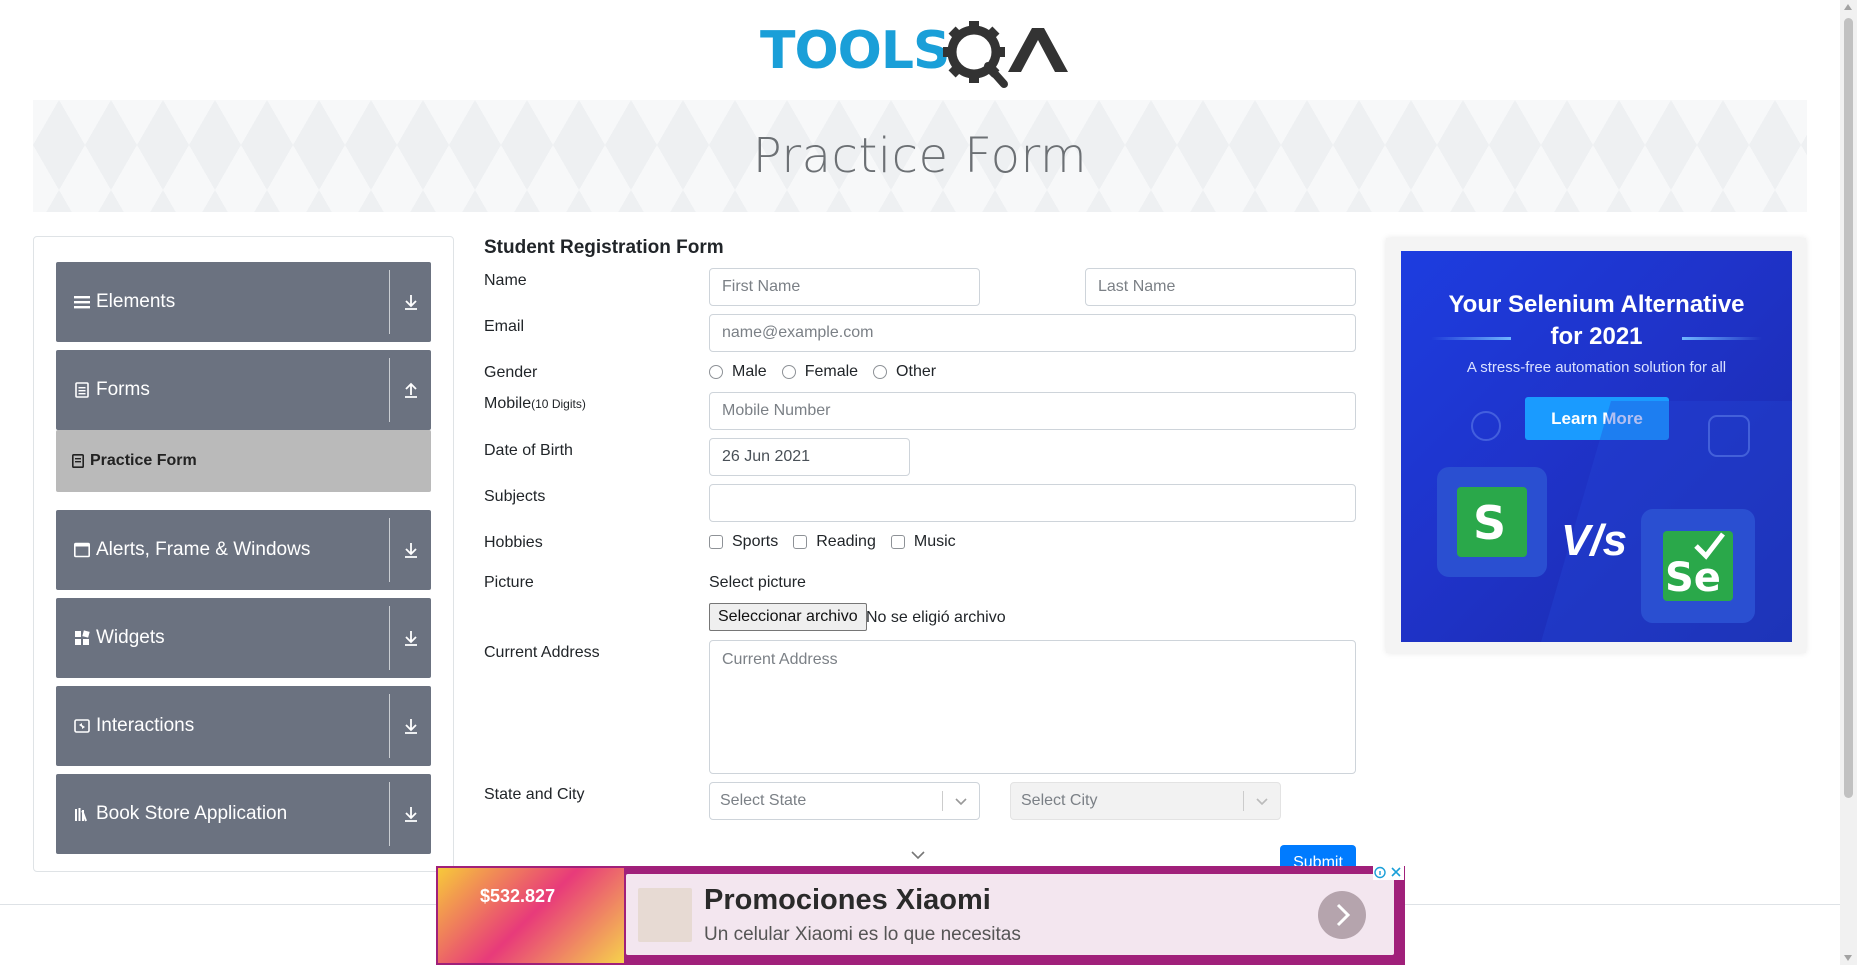 The image size is (1857, 965). I want to click on current-address-input, so click(1032, 707).